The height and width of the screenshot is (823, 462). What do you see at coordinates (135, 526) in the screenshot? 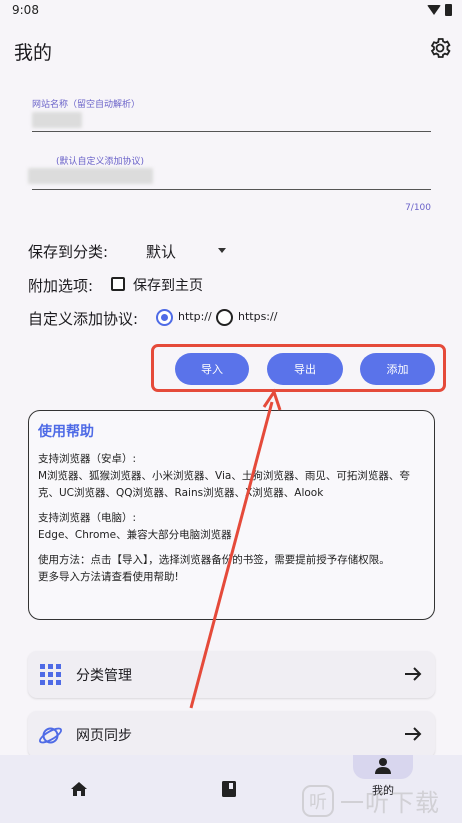
I see `help-desktop: 支持浏览器（电脑）: Edge、Chrome、兼容大部分电脑浏览器` at bounding box center [135, 526].